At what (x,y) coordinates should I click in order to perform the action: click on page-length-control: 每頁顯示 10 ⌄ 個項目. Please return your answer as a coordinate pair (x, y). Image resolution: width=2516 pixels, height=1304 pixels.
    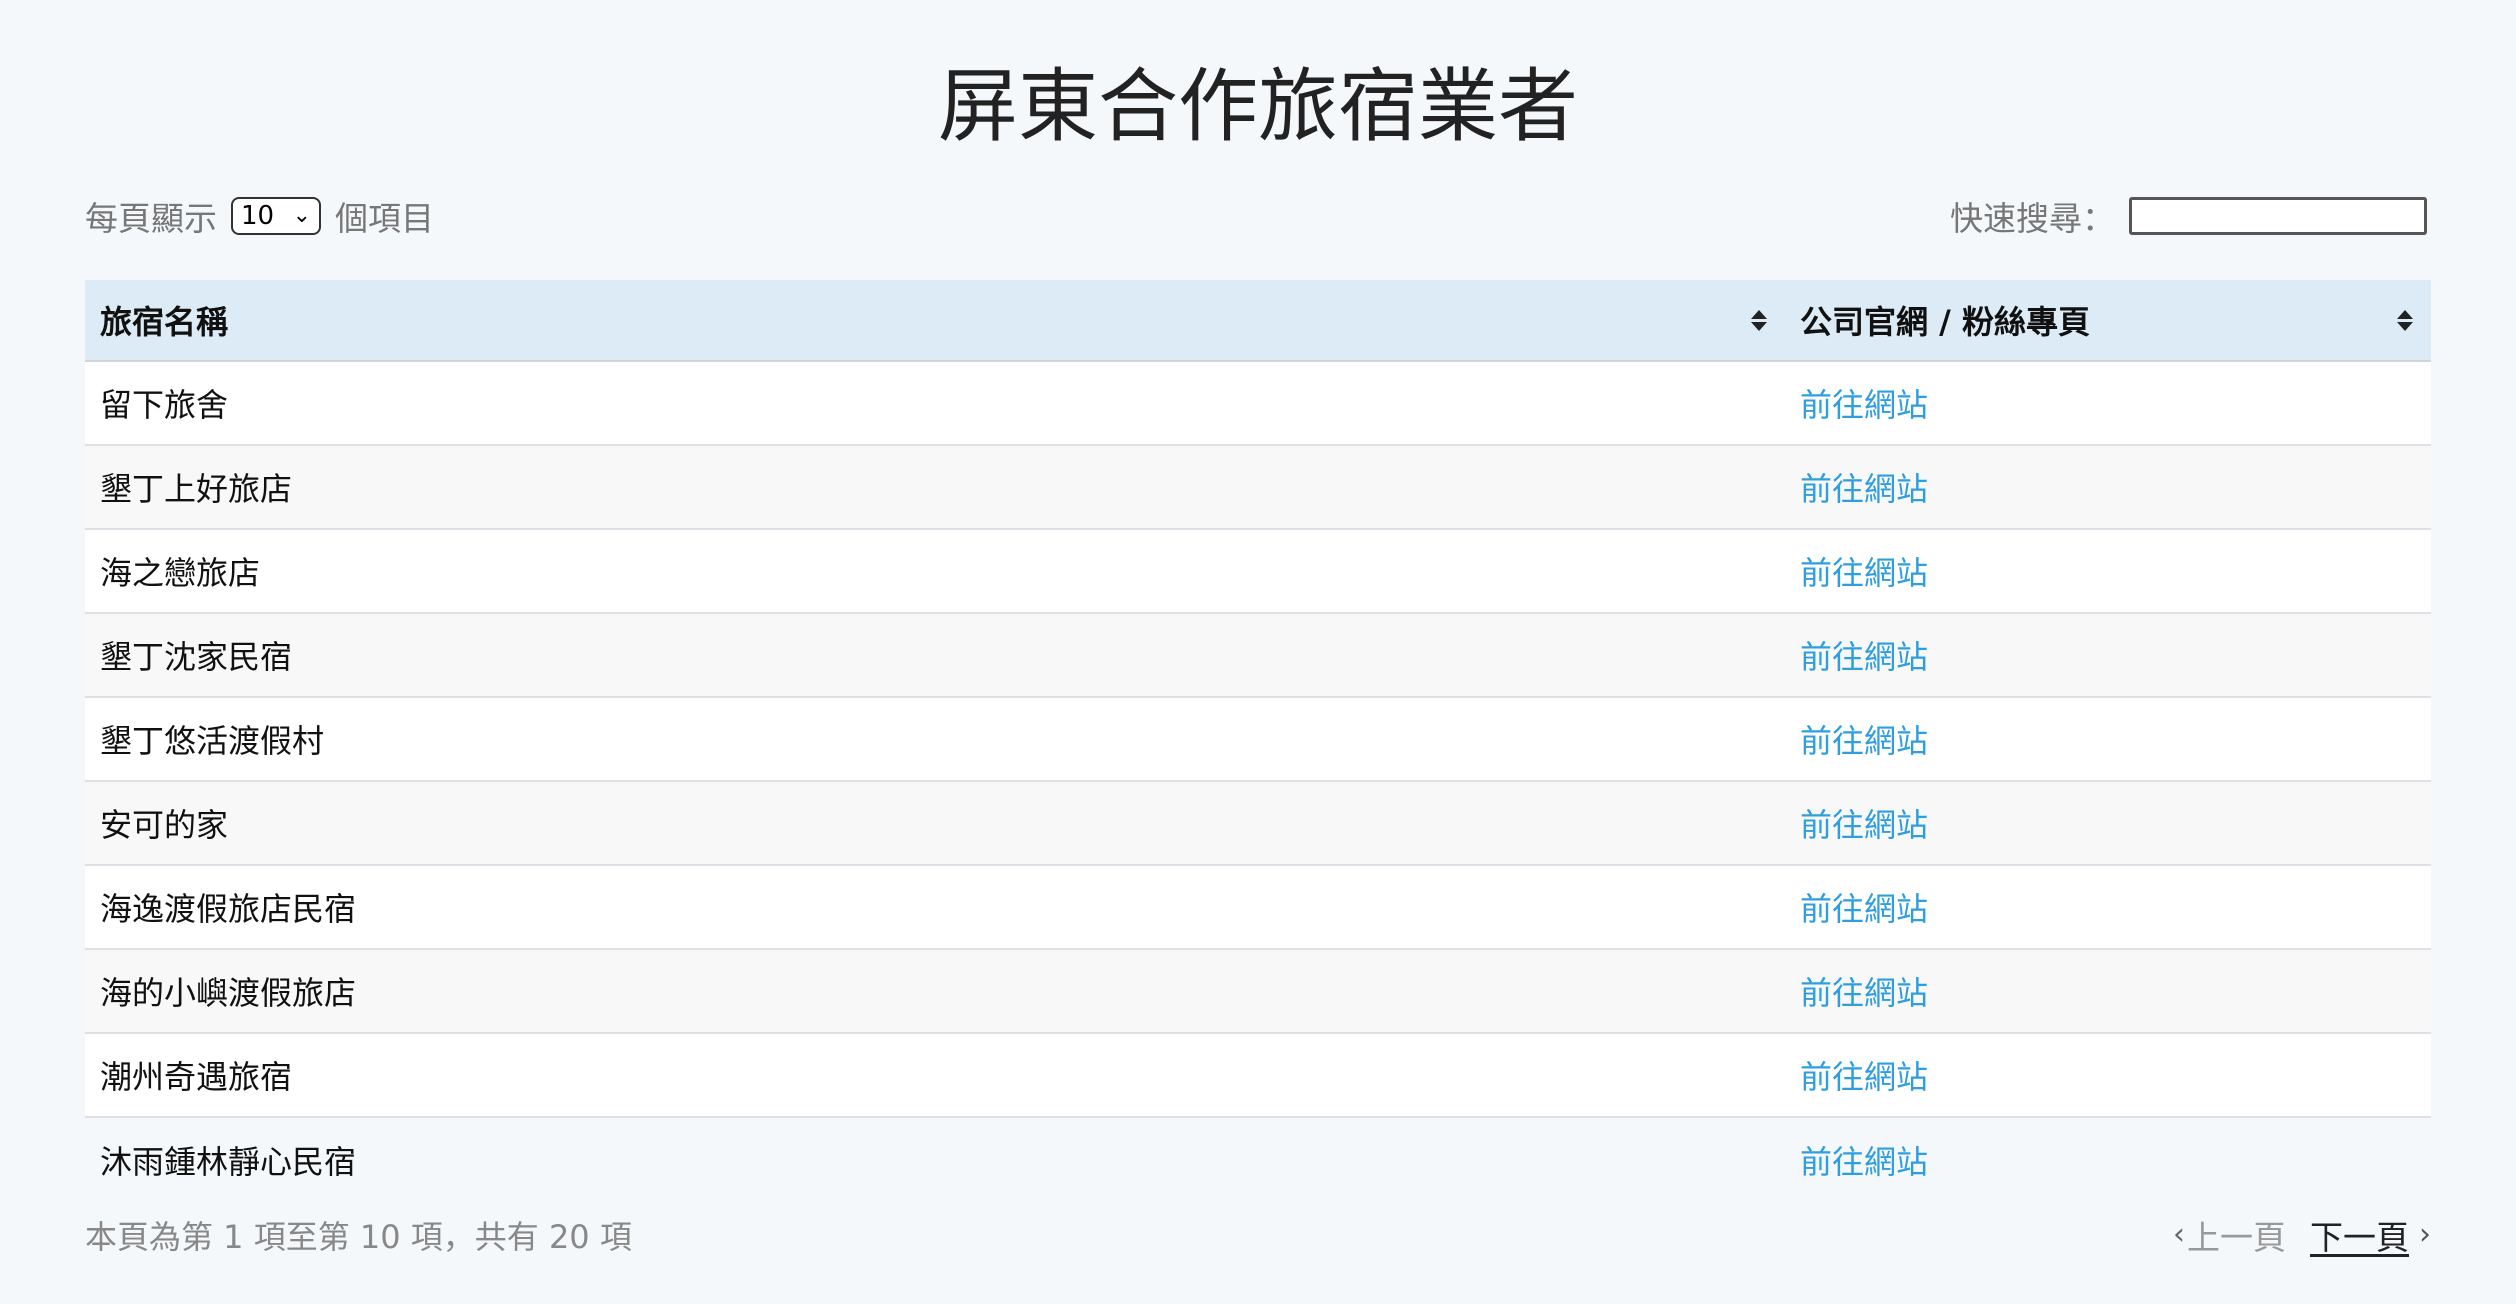
    Looking at the image, I should click on (259, 216).